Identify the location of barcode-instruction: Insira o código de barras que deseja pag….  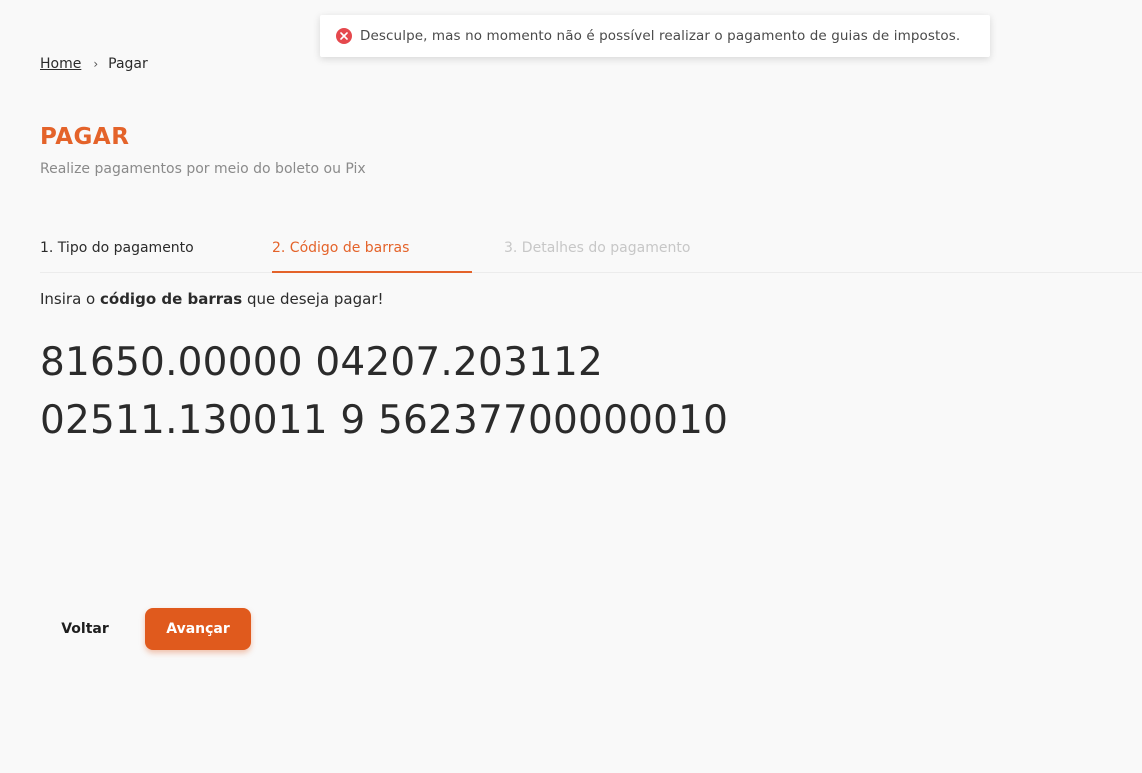
(212, 299).